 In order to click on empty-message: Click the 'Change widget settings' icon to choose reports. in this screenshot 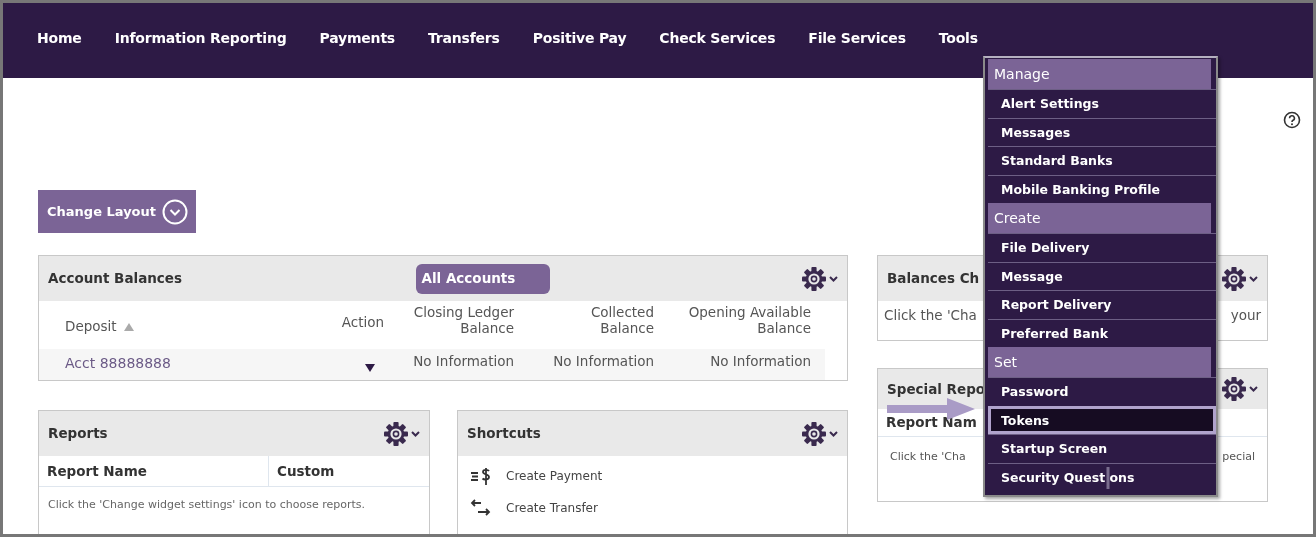, I will do `click(206, 505)`.